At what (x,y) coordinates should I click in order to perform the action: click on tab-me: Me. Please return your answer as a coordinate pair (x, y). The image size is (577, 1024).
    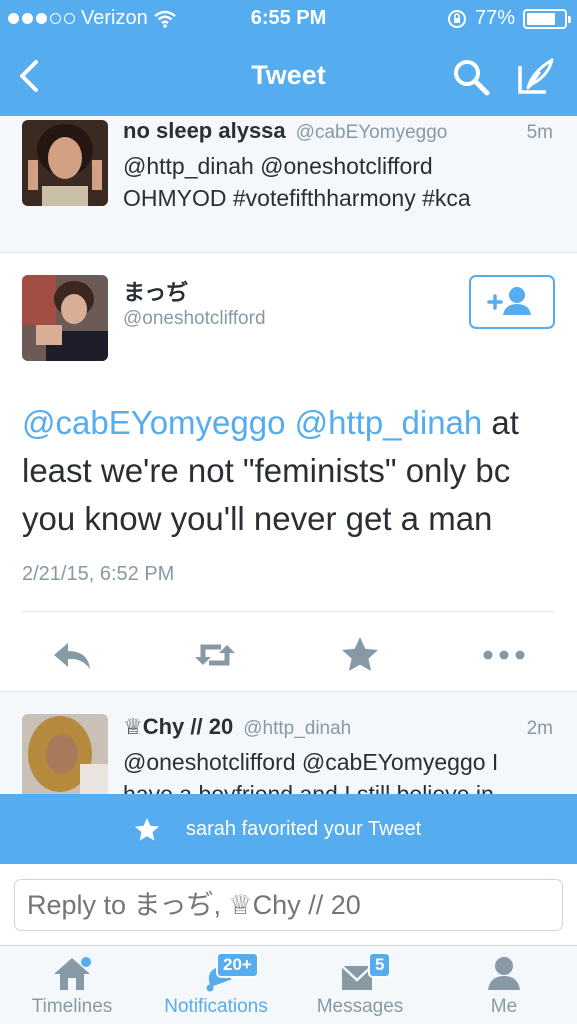
    Looking at the image, I should click on (504, 985).